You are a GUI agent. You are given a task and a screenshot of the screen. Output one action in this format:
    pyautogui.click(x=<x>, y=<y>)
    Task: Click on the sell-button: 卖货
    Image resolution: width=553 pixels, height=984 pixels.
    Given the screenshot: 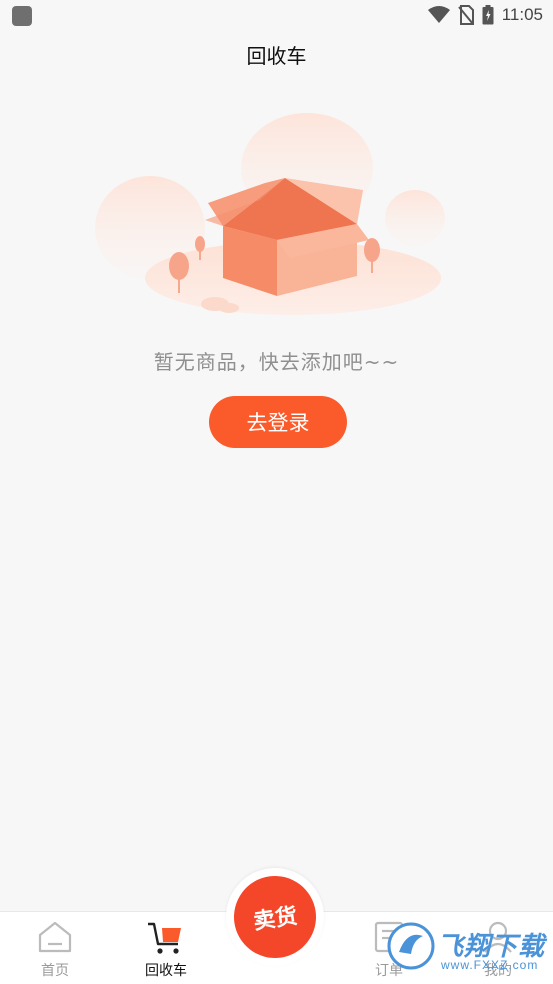 What is the action you would take?
    pyautogui.click(x=275, y=917)
    